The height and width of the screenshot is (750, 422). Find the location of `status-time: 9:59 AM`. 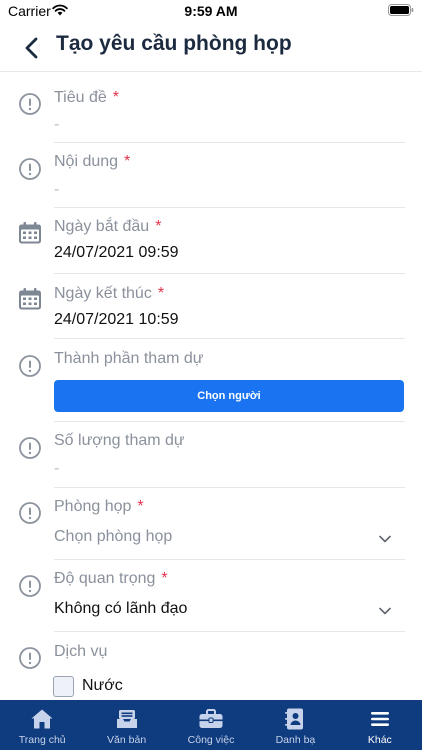

status-time: 9:59 AM is located at coordinates (211, 11).